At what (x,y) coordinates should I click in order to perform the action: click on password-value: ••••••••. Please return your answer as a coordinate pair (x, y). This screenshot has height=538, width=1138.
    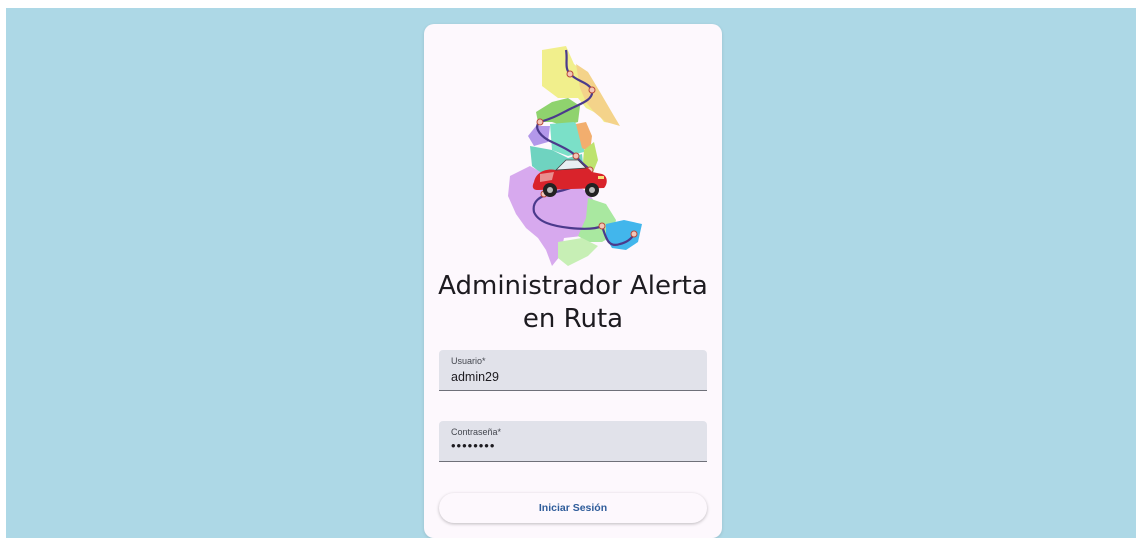
    Looking at the image, I should click on (473, 445).